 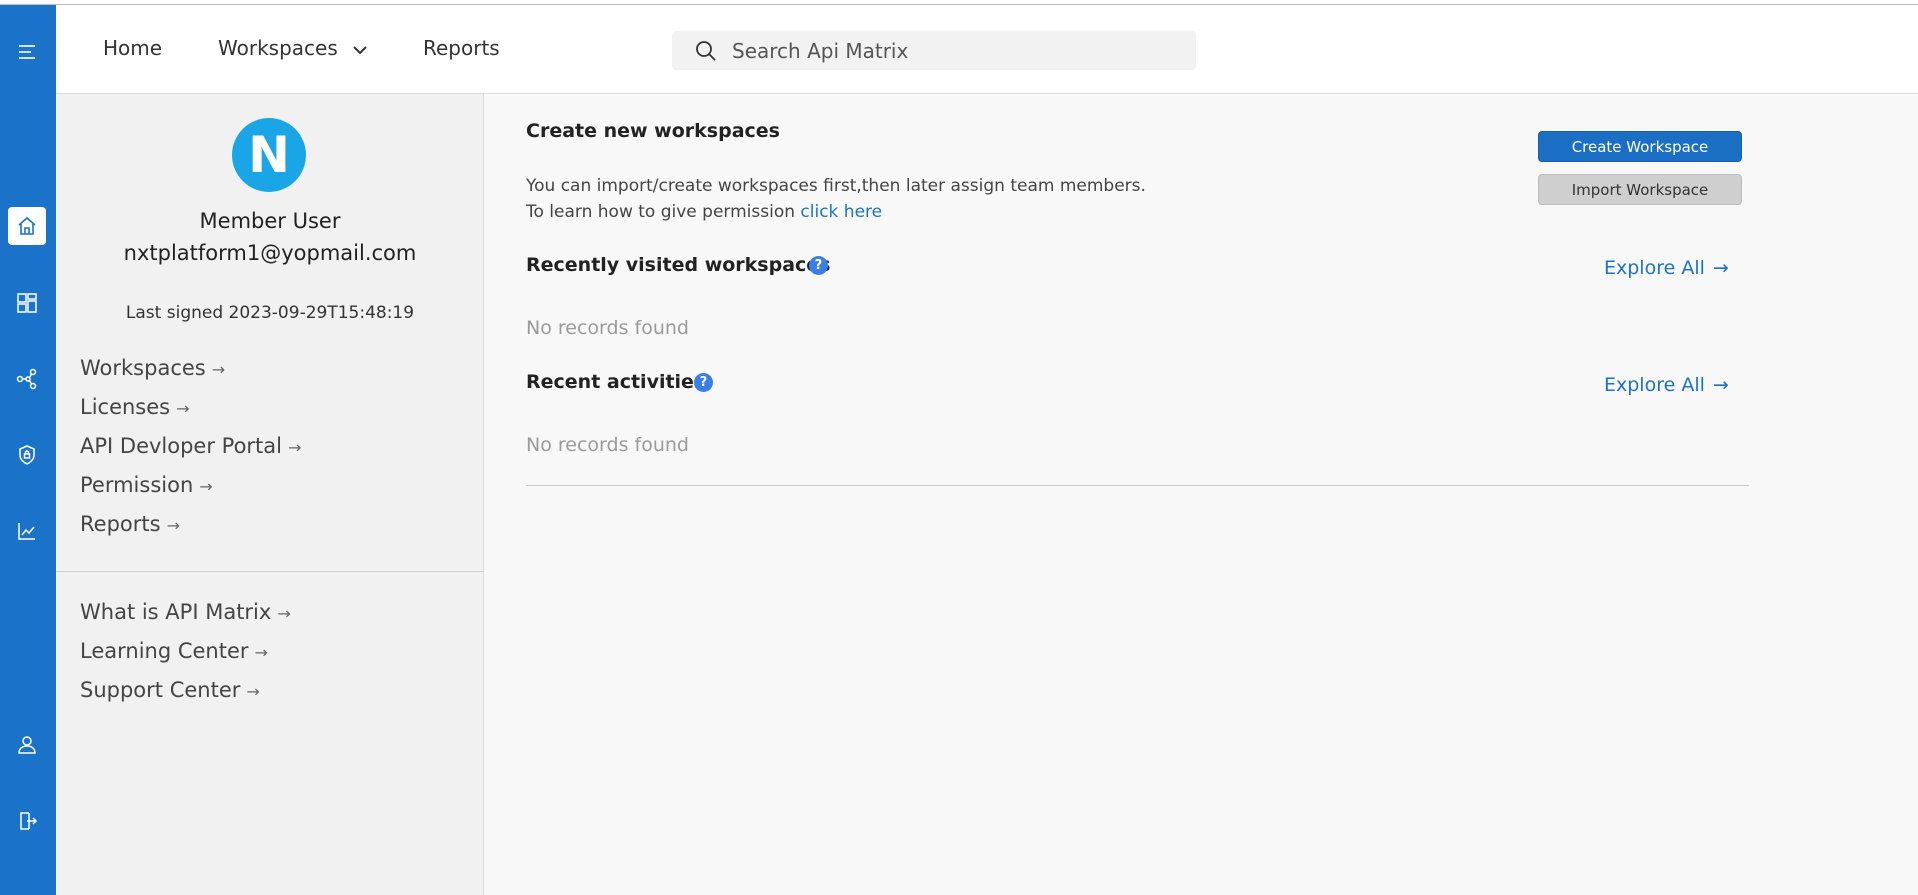 What do you see at coordinates (181, 446) in the screenshot?
I see `link-label: API Devloper Portal` at bounding box center [181, 446].